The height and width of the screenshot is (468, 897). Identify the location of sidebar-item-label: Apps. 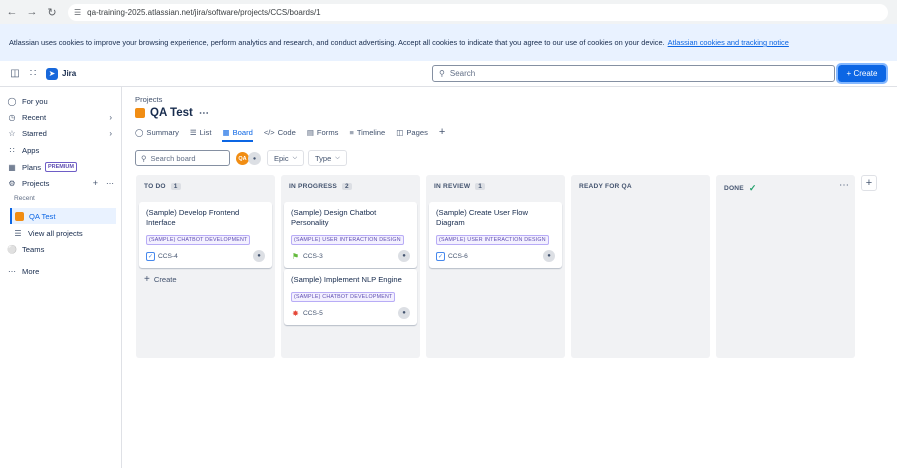
(31, 150).